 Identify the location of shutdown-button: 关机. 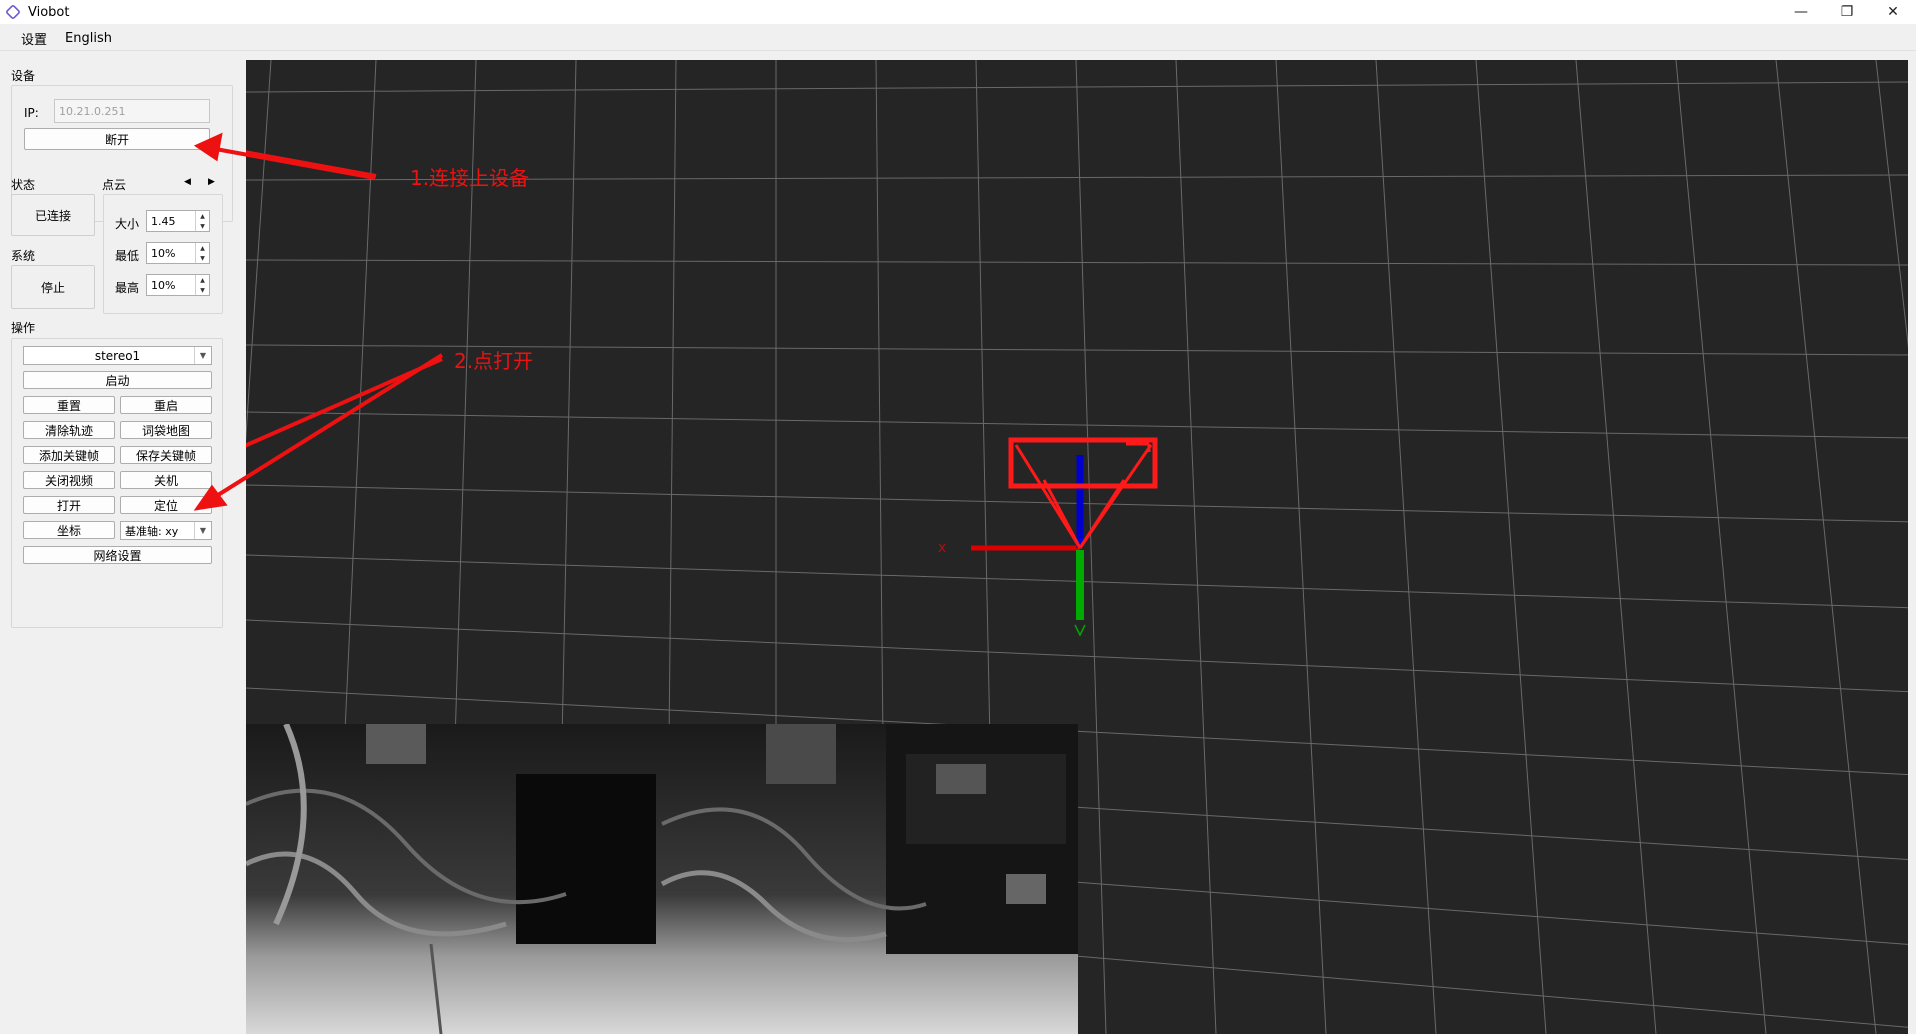
(166, 480).